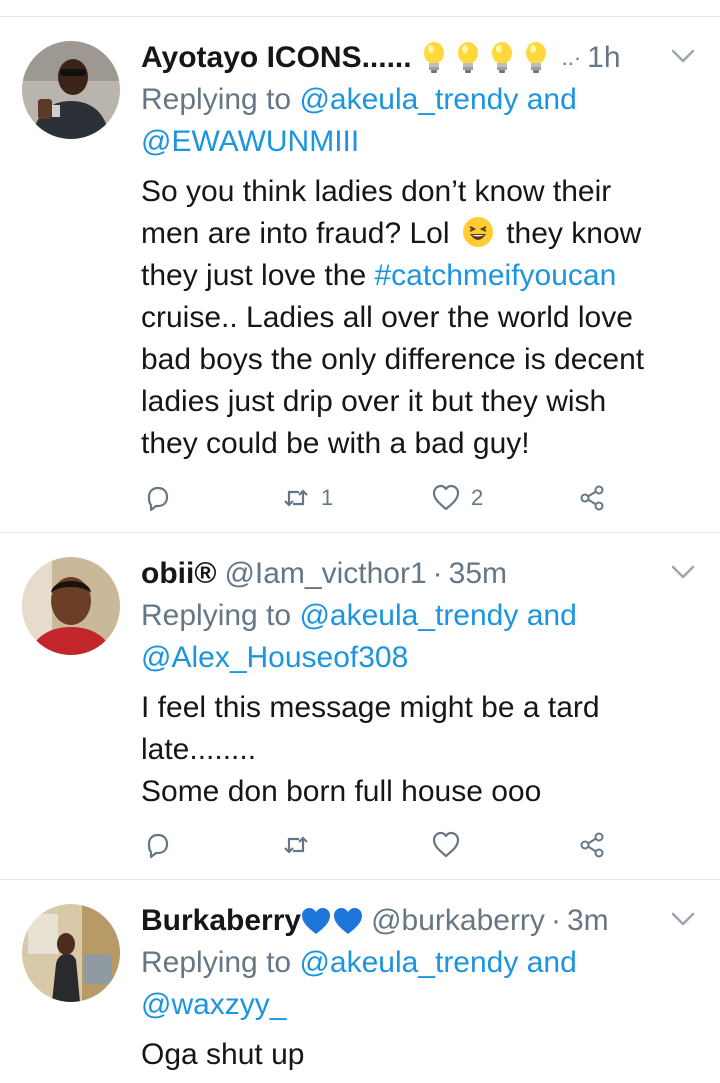 The image size is (720, 1083). What do you see at coordinates (376, 191) in the screenshot?
I see `text-line: So you think ladies don’t know their` at bounding box center [376, 191].